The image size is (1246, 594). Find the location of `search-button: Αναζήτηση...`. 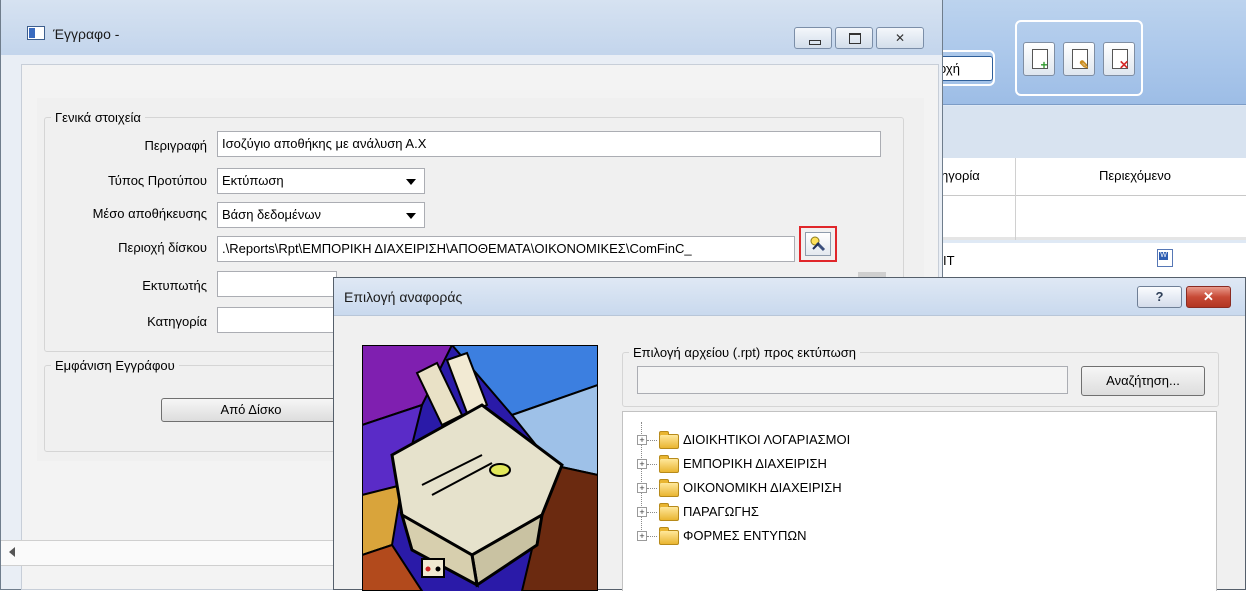

search-button: Αναζήτηση... is located at coordinates (1143, 381).